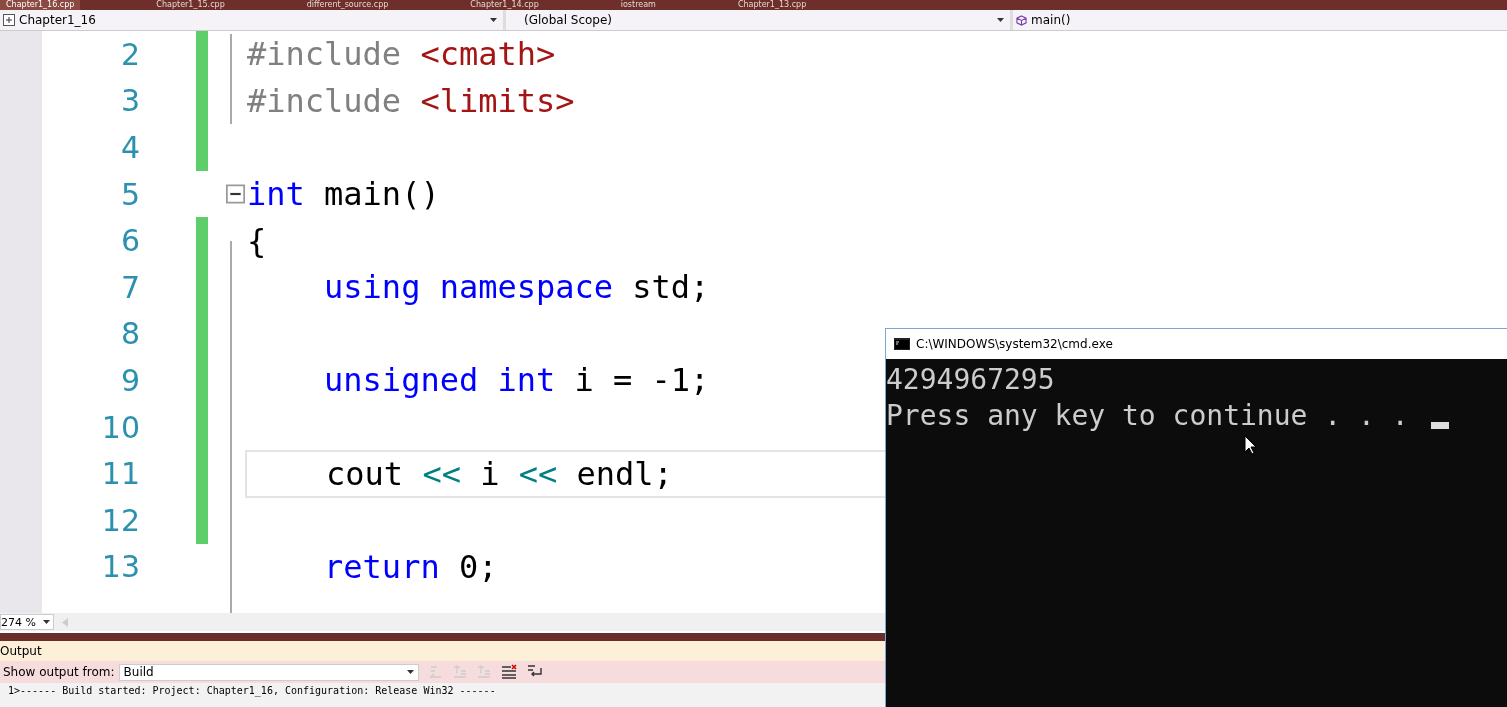 Image resolution: width=1507 pixels, height=707 pixels. Describe the element at coordinates (129, 287) in the screenshot. I see `line-number: 7` at that location.